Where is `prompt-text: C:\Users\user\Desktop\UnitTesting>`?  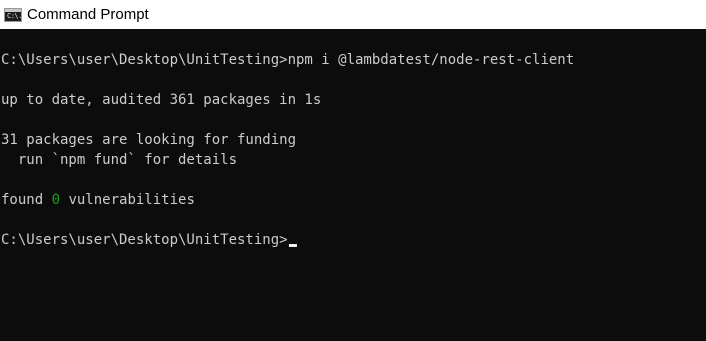 prompt-text: C:\Users\user\Desktop\UnitTesting> is located at coordinates (144, 240).